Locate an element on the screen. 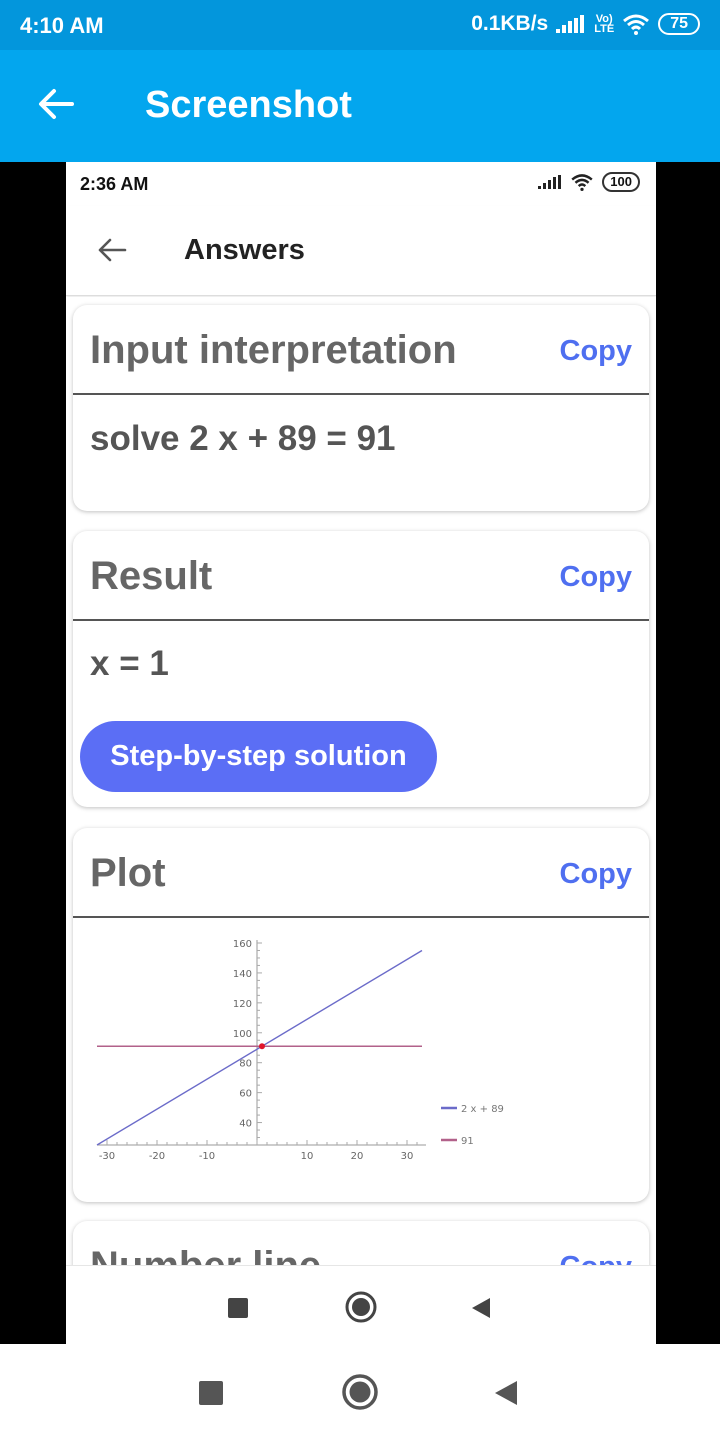 This screenshot has height=1440, width=720. x-tick-label: 30 is located at coordinates (407, 1156).